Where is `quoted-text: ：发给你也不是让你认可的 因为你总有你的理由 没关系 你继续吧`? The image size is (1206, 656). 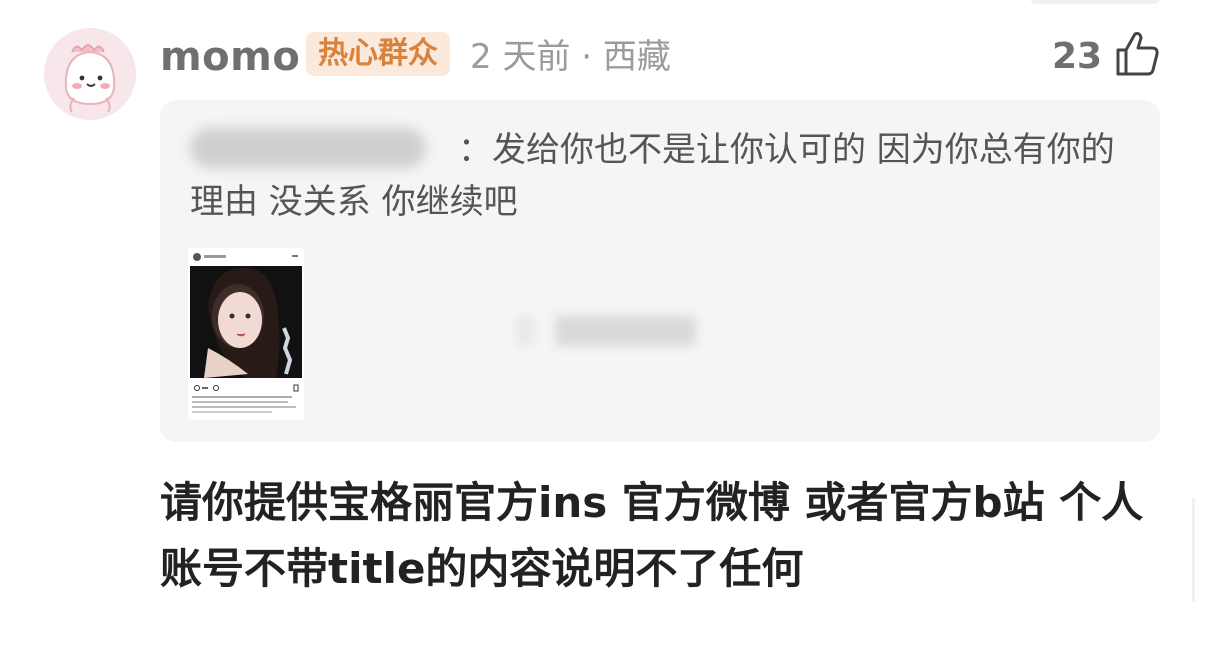
quoted-text: ：发给你也不是让你认可的 因为你总有你的理由 没关系 你继续吧 is located at coordinates (652, 176).